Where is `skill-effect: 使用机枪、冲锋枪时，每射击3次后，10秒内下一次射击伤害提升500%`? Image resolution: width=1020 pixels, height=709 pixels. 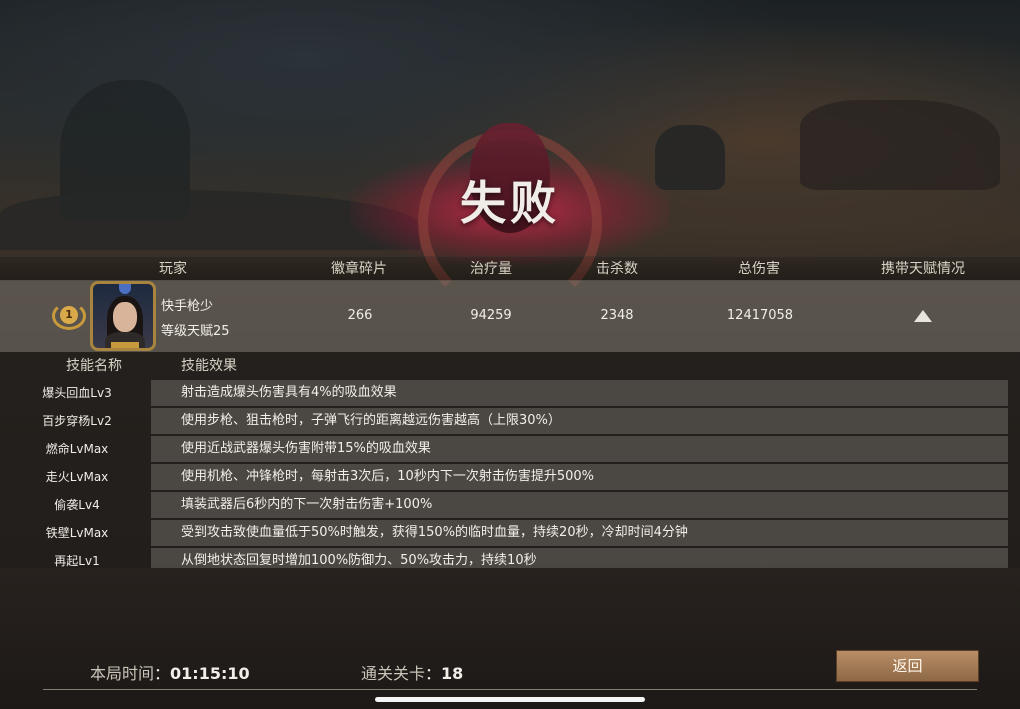 skill-effect: 使用机枪、冲锋枪时，每射击3次后，10秒内下一次射击伤害提升500% is located at coordinates (387, 476).